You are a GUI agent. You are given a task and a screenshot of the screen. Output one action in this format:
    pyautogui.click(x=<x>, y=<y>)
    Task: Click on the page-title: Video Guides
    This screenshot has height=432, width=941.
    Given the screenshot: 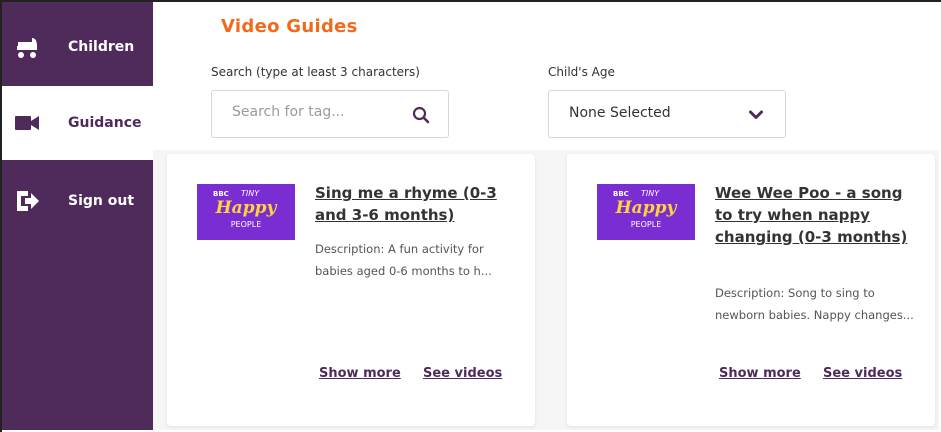 What is the action you would take?
    pyautogui.click(x=289, y=26)
    